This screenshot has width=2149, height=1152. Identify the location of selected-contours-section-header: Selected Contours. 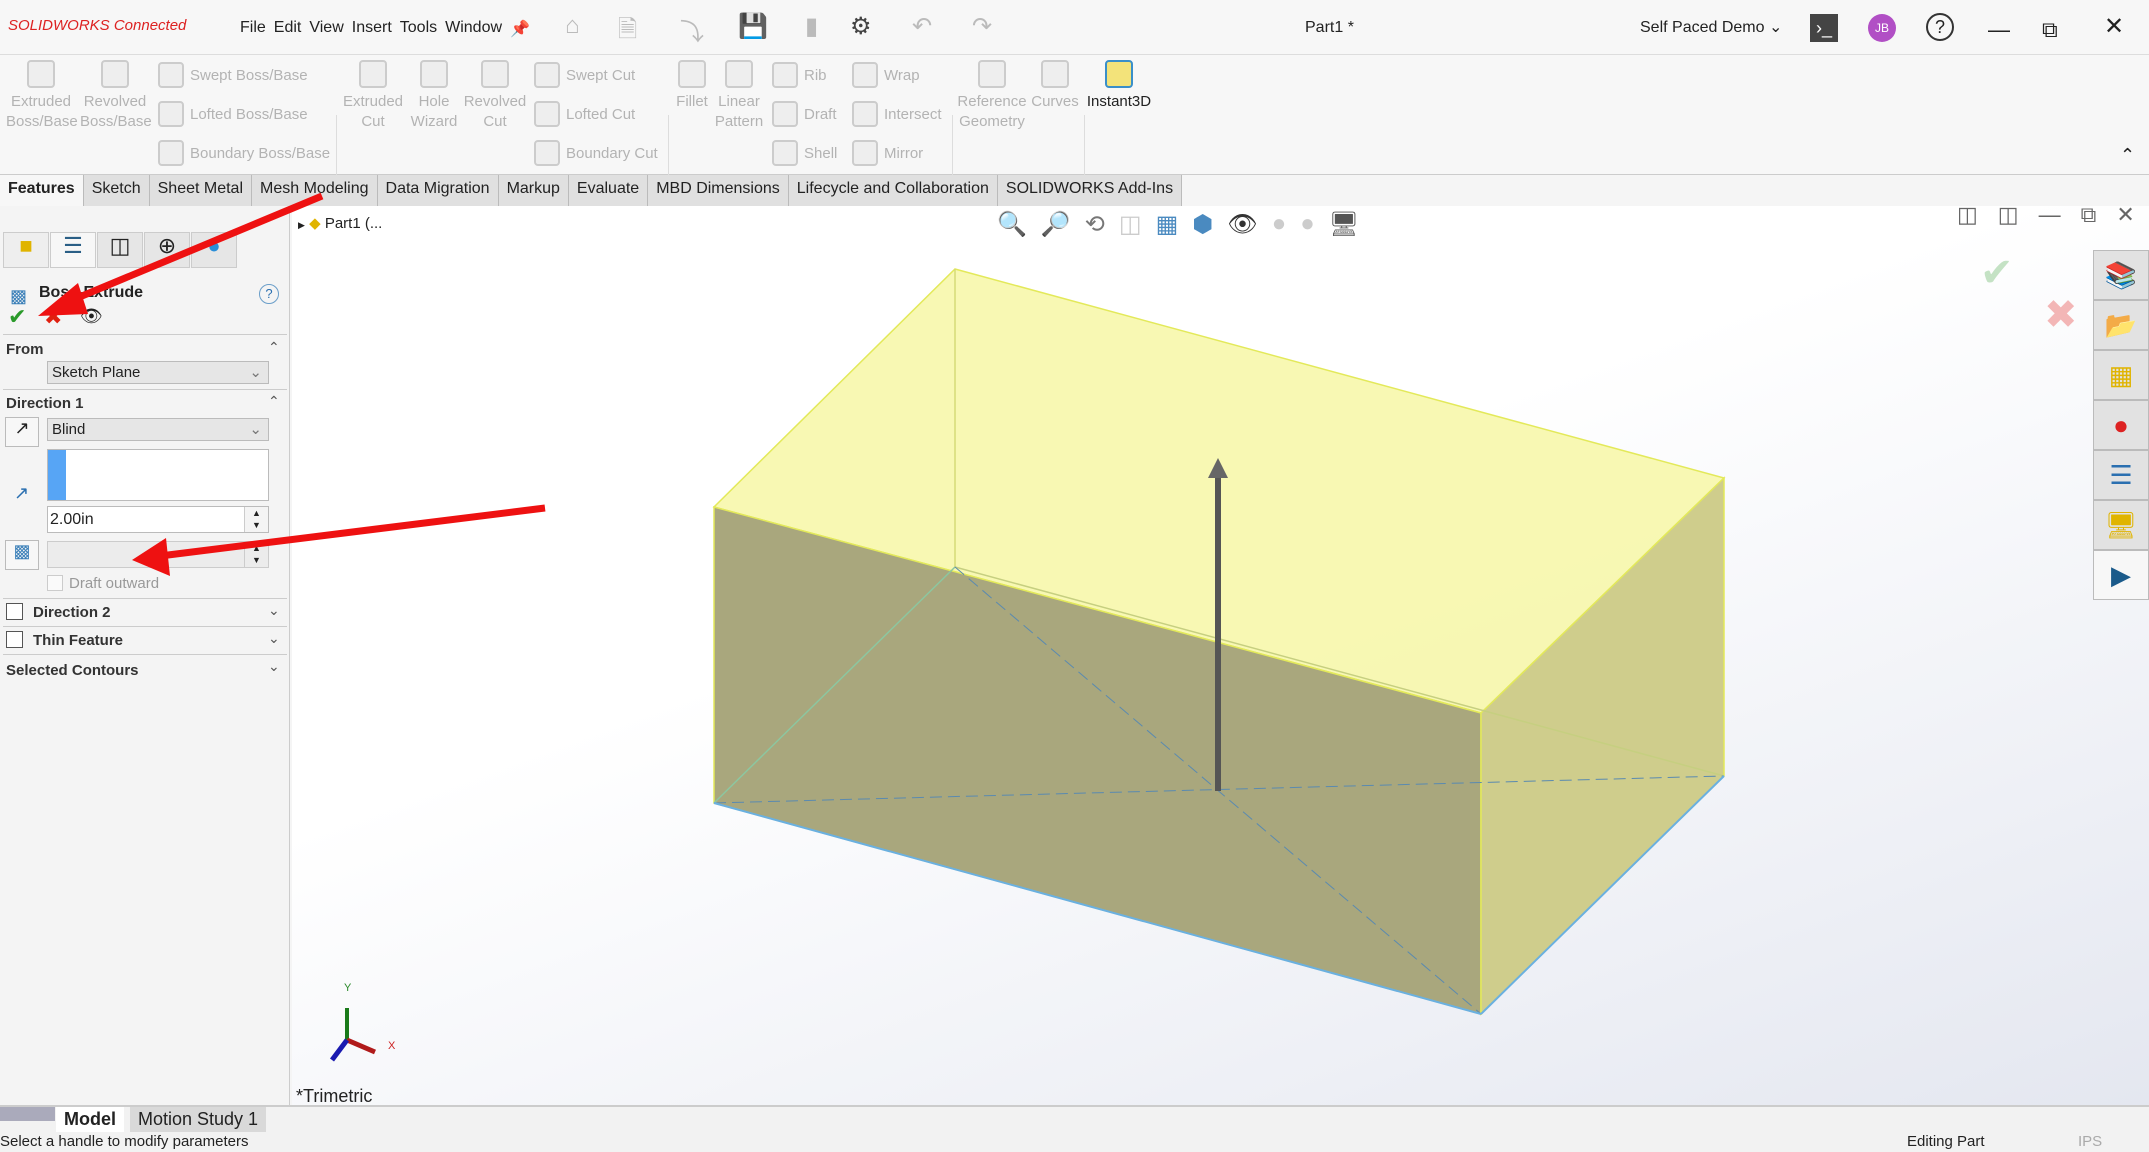
(72, 670).